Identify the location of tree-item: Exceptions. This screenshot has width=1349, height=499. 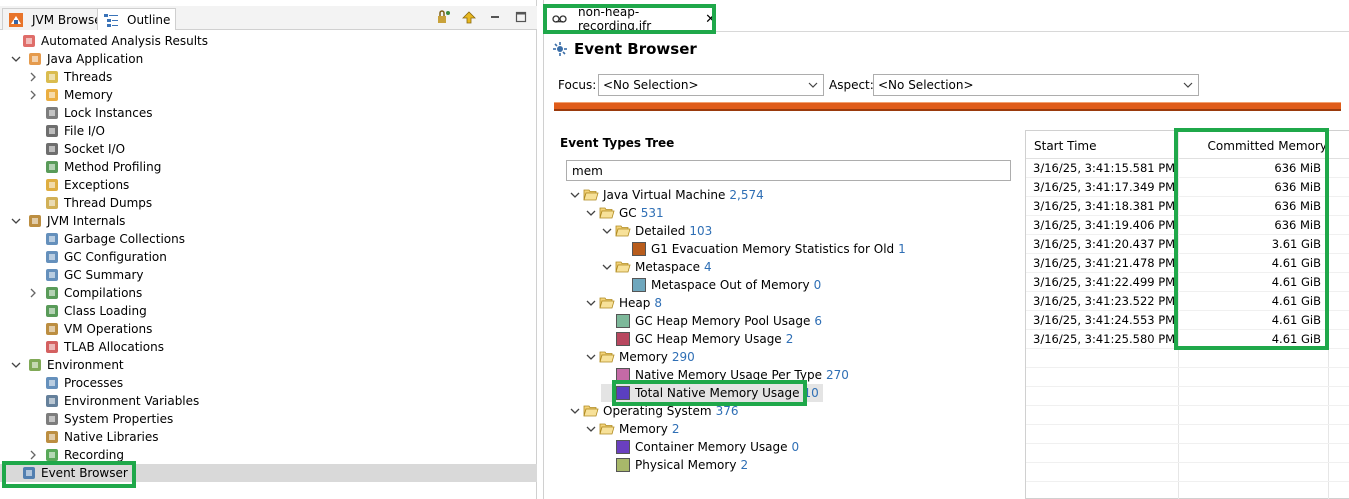
(268, 185).